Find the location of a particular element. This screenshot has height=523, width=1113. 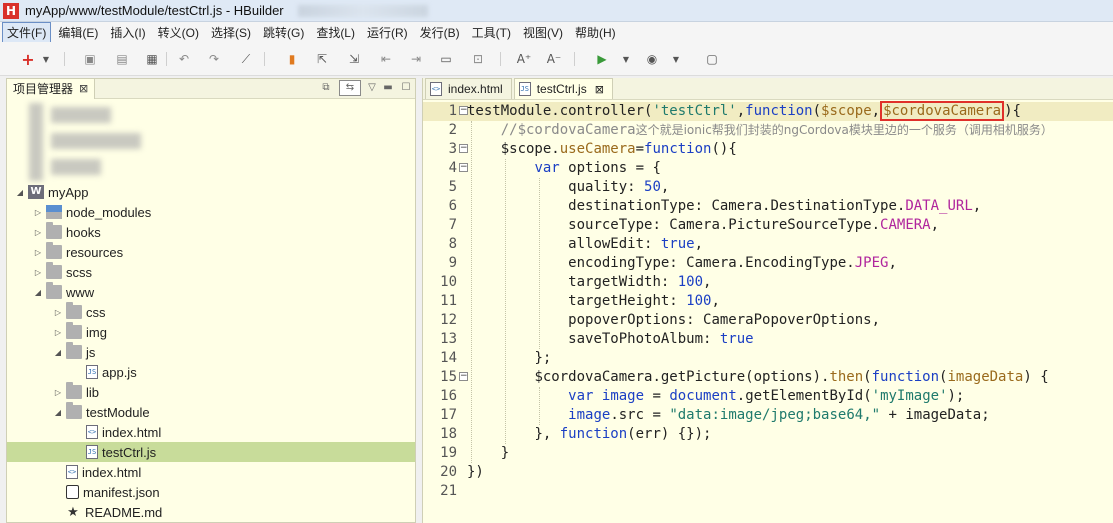

tree-item: ▷ hooks is located at coordinates (54, 232).